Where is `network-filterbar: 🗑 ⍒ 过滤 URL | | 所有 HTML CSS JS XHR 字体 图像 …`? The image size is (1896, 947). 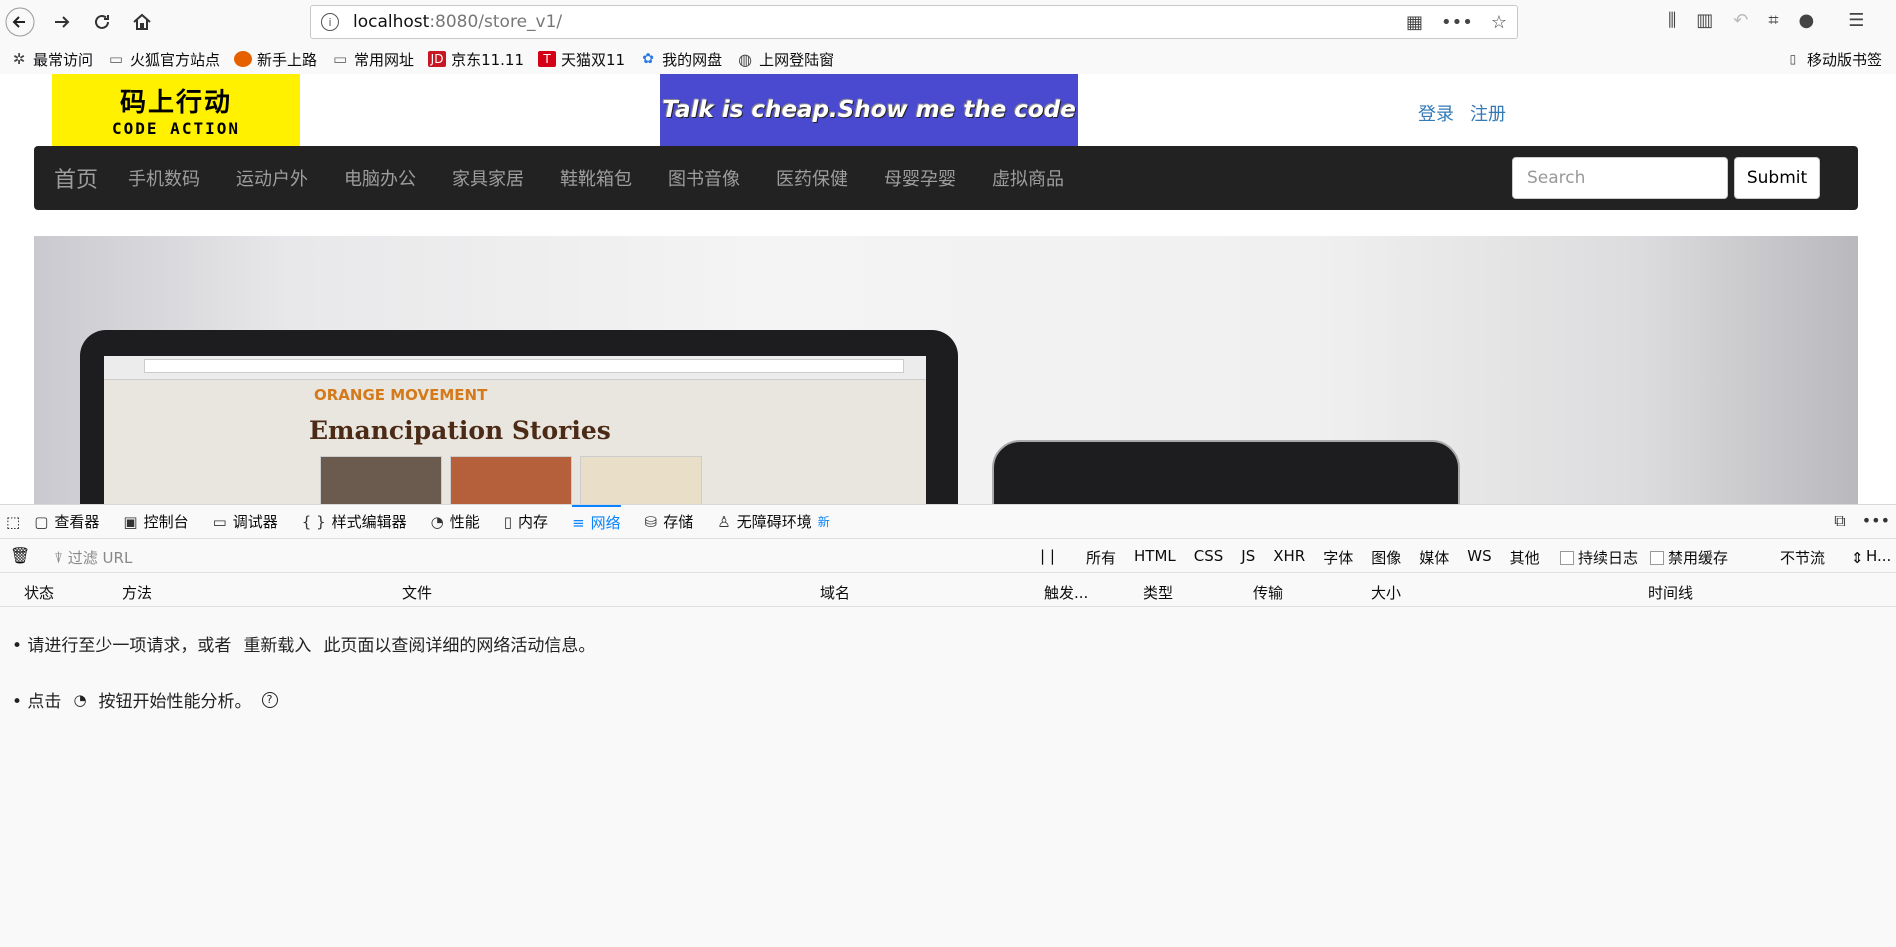
network-filterbar: 🗑 ⍒ 过滤 URL | | 所有 HTML CSS JS XHR 字体 图像 … is located at coordinates (948, 556).